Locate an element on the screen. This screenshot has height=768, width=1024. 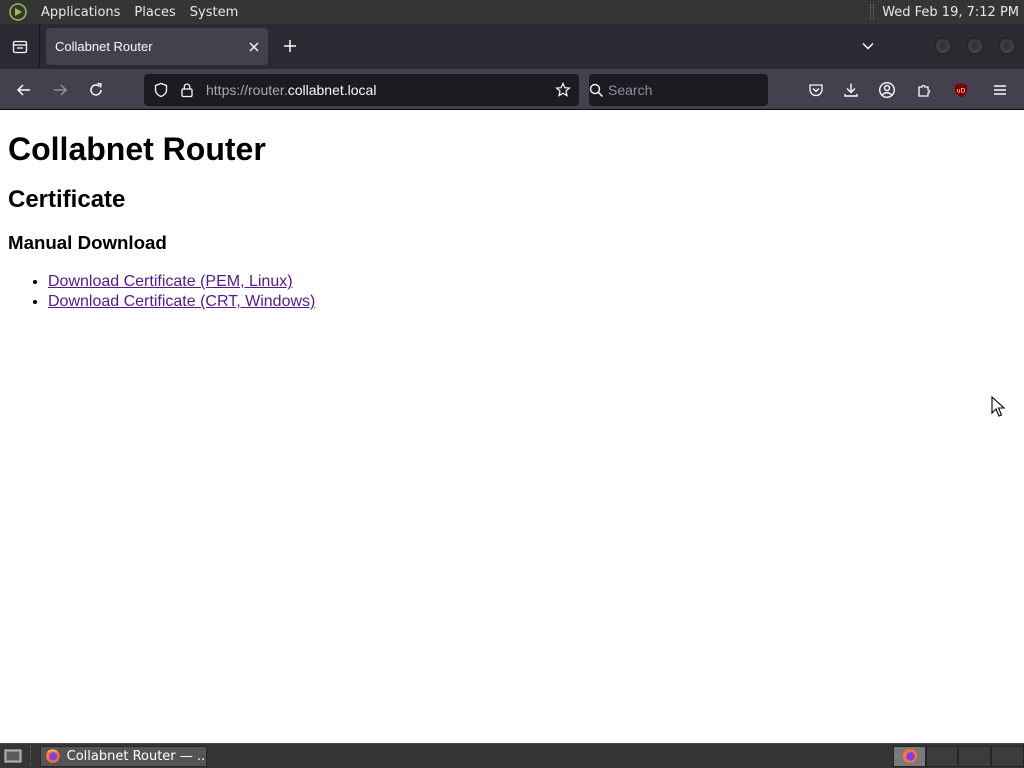
nav-toolbar: https://router.collabnet.local Search uD is located at coordinates (512, 89).